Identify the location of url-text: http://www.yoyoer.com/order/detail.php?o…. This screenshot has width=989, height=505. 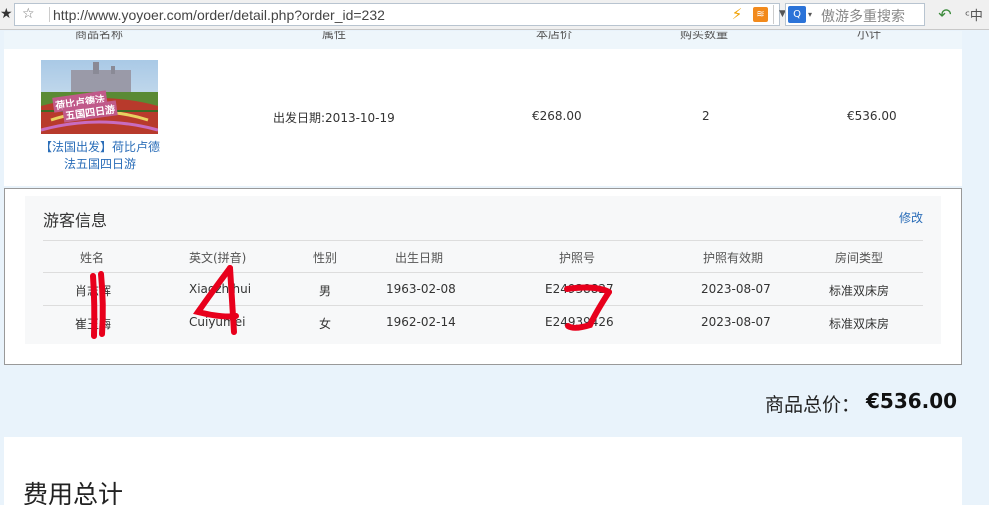
(219, 15).